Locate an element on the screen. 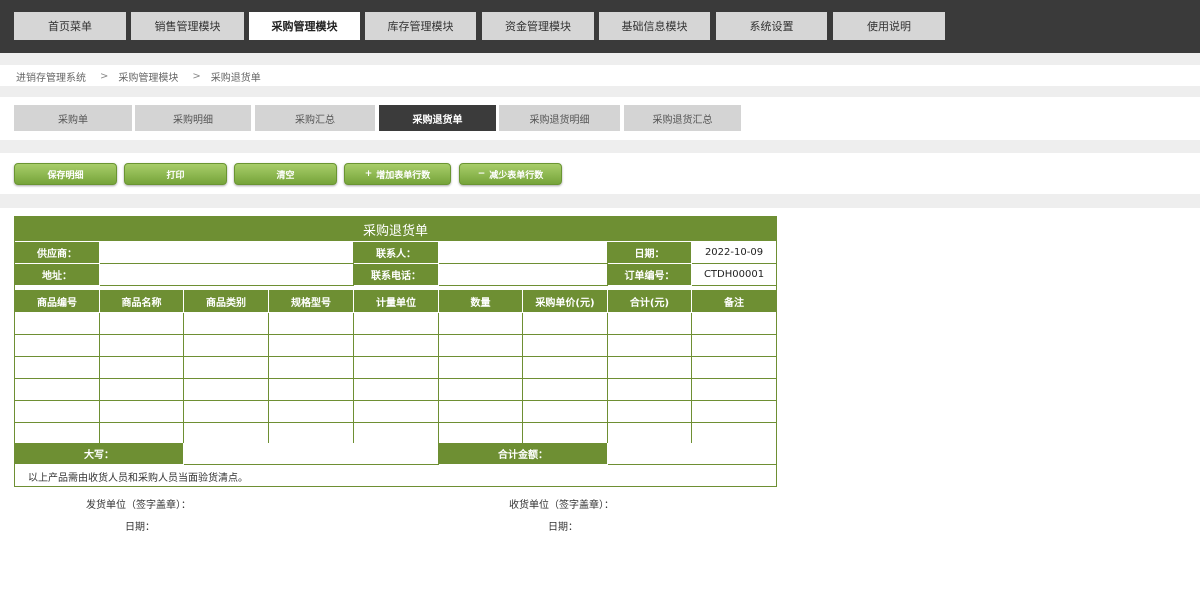 The width and height of the screenshot is (1200, 600). column-header: 合计(元) is located at coordinates (650, 301).